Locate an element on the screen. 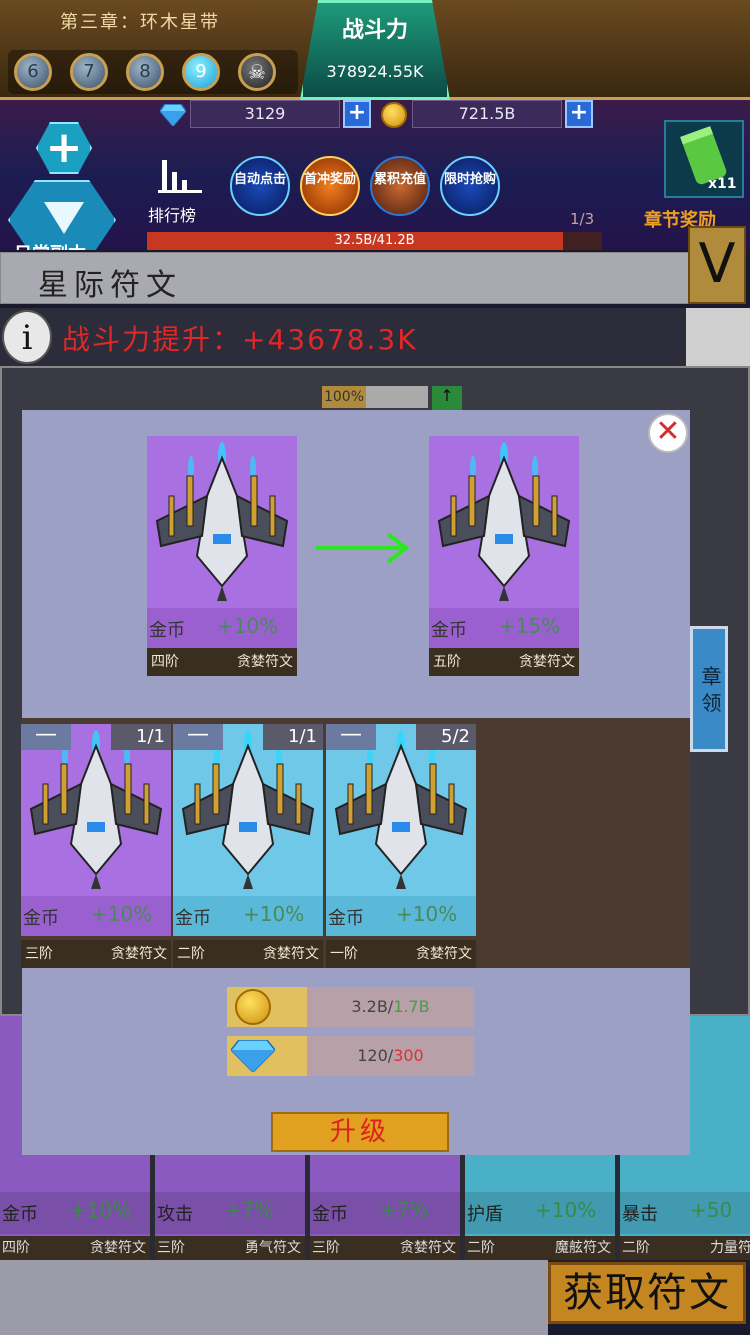 The image size is (750, 1335). expand-plus-button: + is located at coordinates (64, 148).